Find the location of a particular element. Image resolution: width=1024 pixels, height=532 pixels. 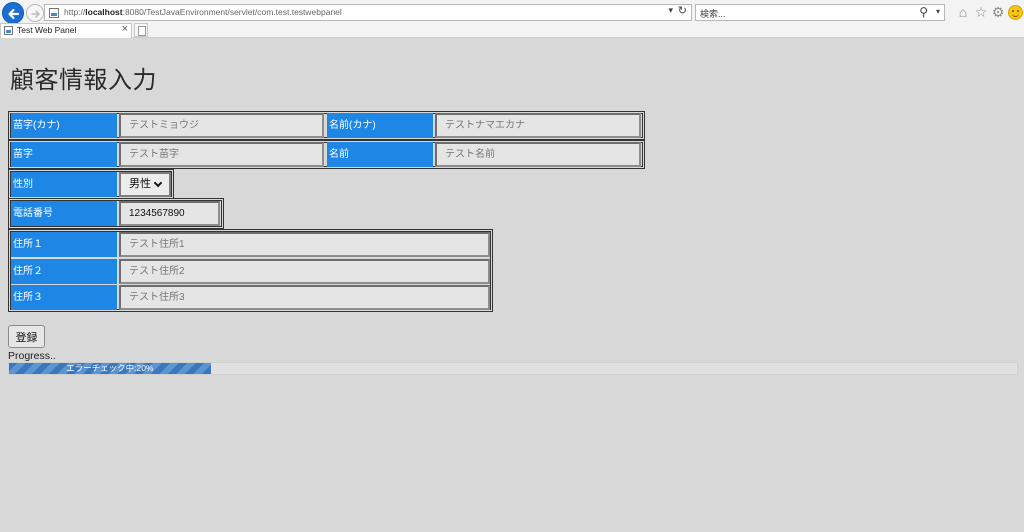

refresh-icon: ↻ is located at coordinates (682, 10).